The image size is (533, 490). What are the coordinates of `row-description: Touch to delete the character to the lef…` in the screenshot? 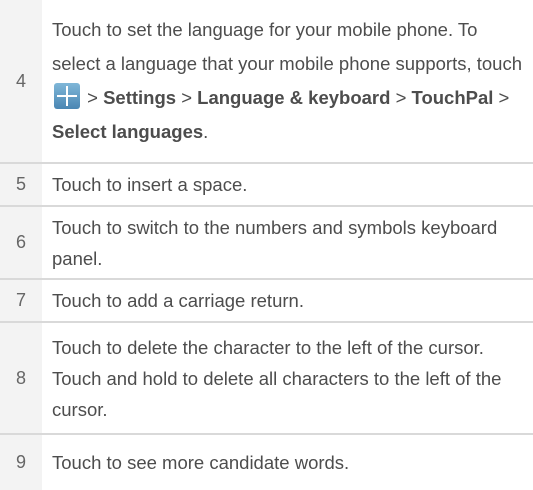 It's located at (277, 378).